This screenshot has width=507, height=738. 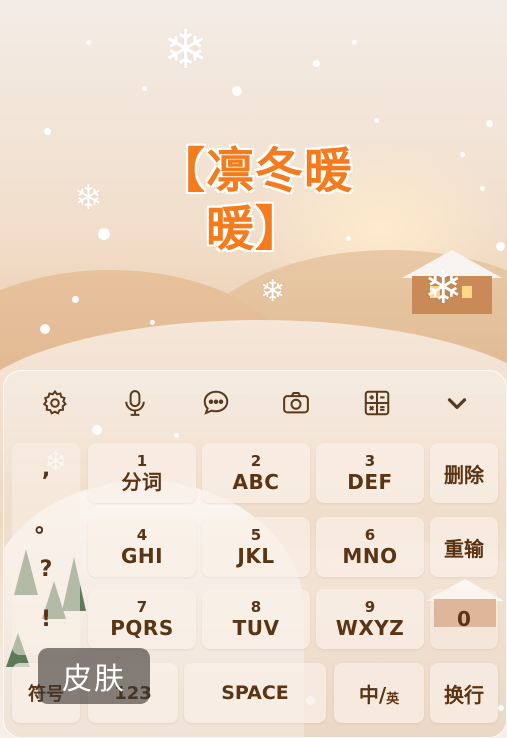 I want to click on key-9: 9 WXYZ, so click(x=370, y=619).